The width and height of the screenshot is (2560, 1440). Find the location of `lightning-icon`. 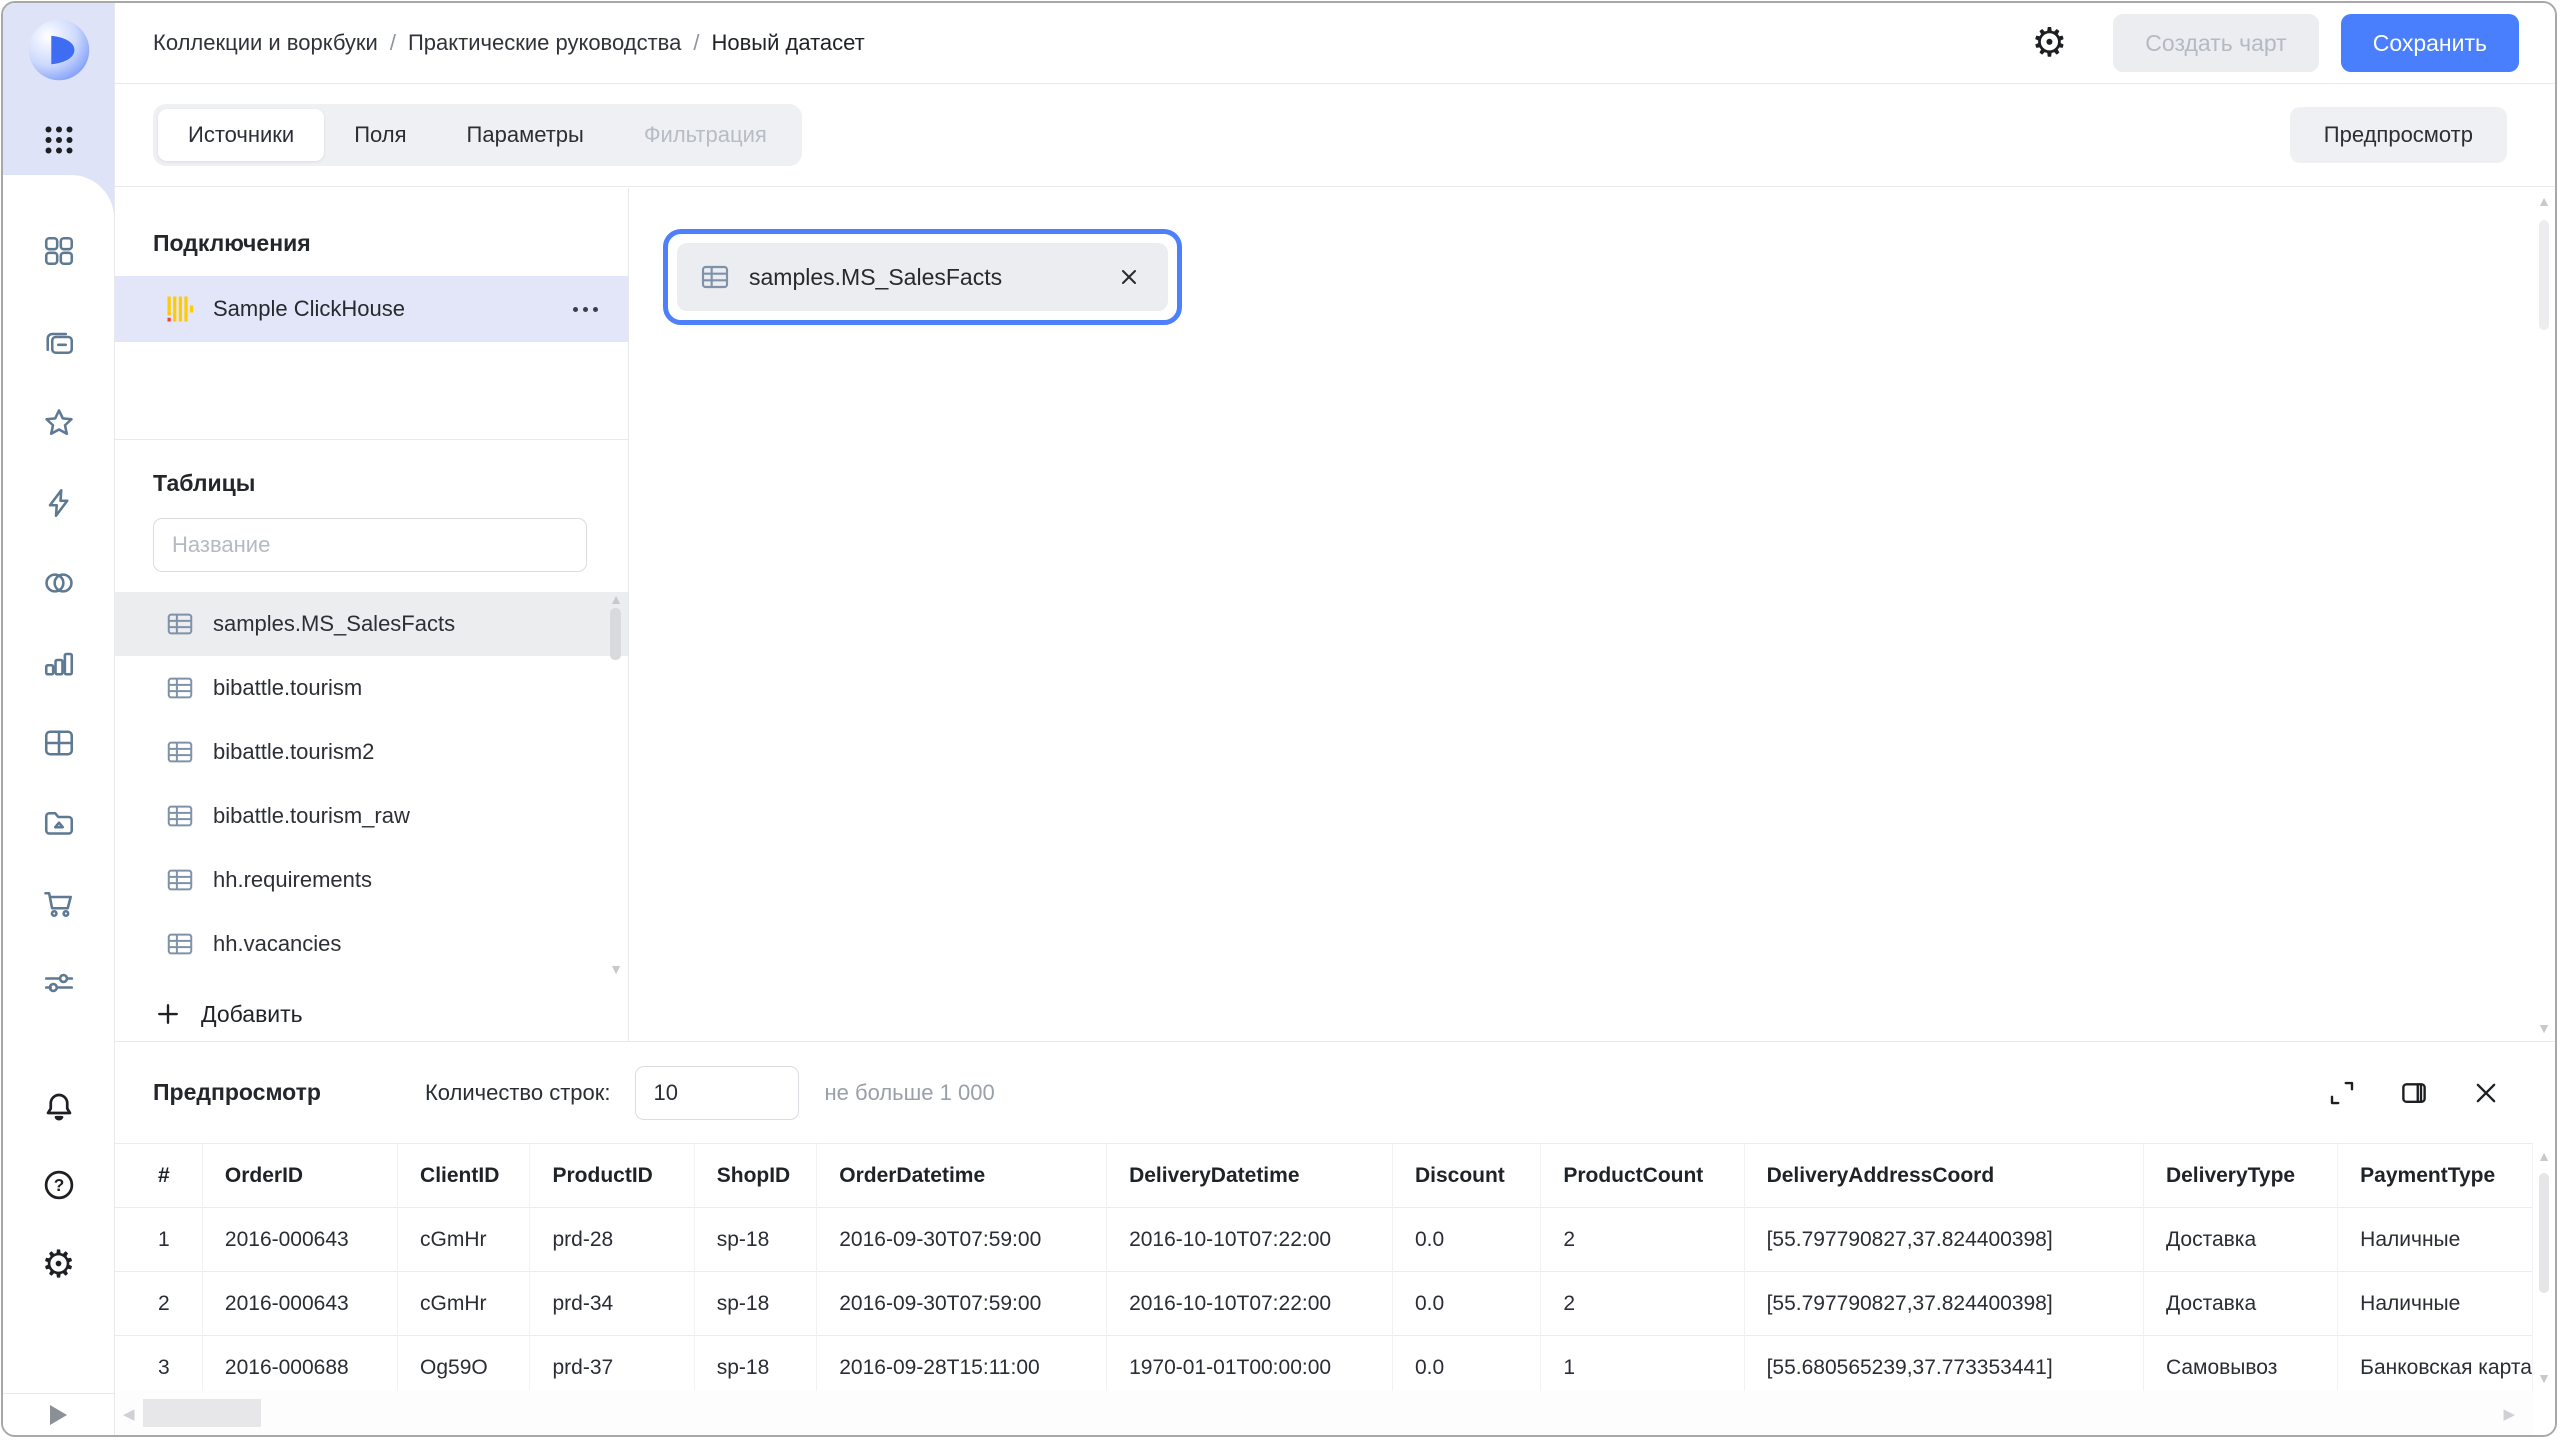

lightning-icon is located at coordinates (59, 503).